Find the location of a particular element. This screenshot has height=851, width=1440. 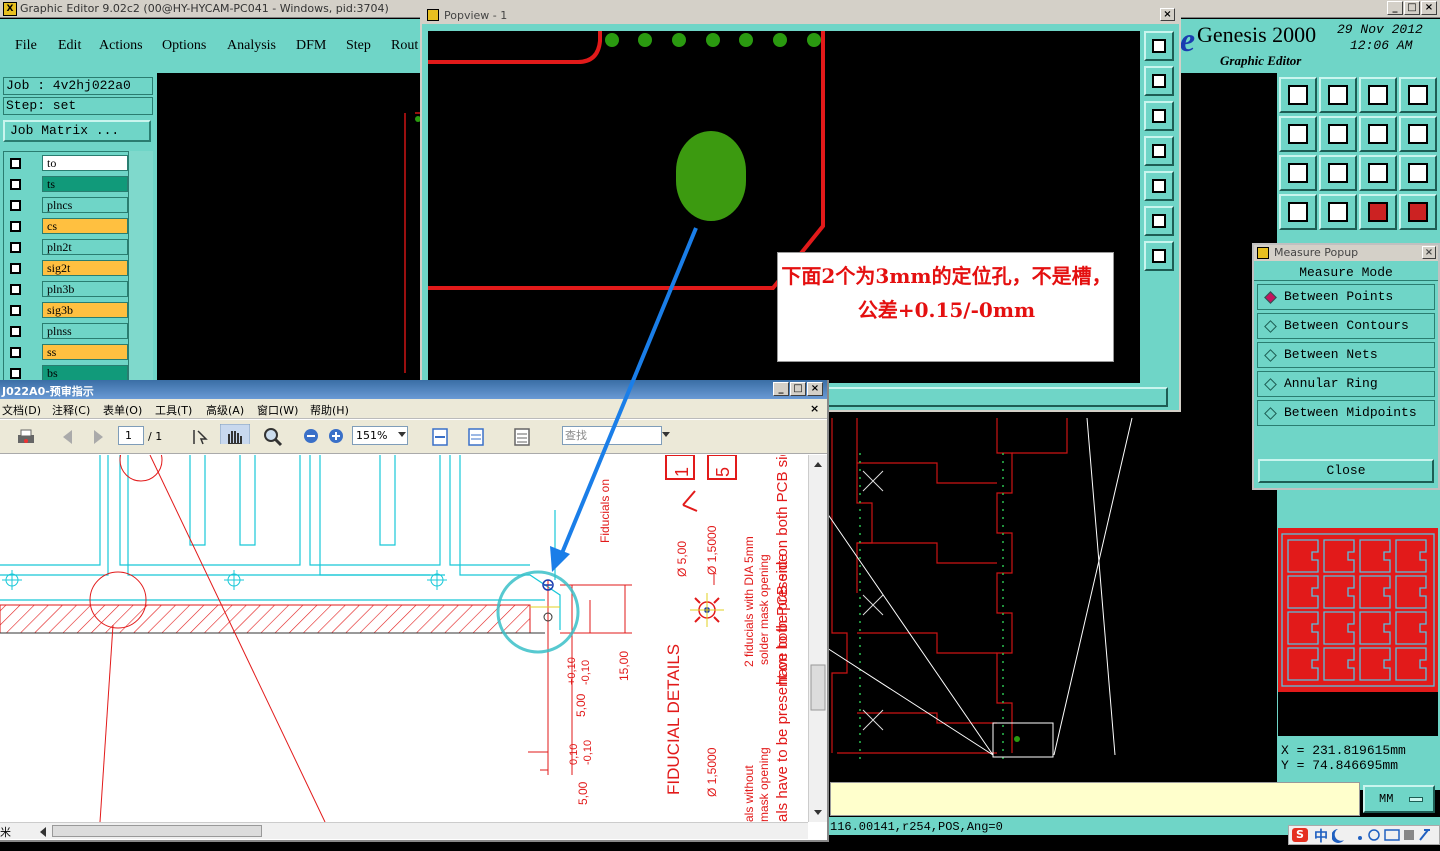

pdf-menu-advanced: 高级(A) is located at coordinates (225, 410).